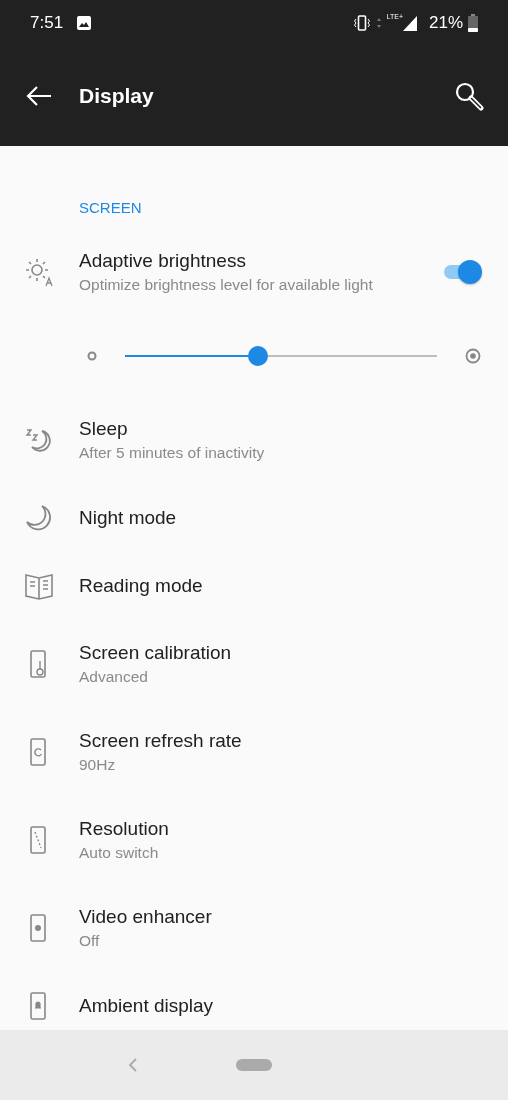  Describe the element at coordinates (163, 261) in the screenshot. I see `item-title: Adaptive brightness` at that location.